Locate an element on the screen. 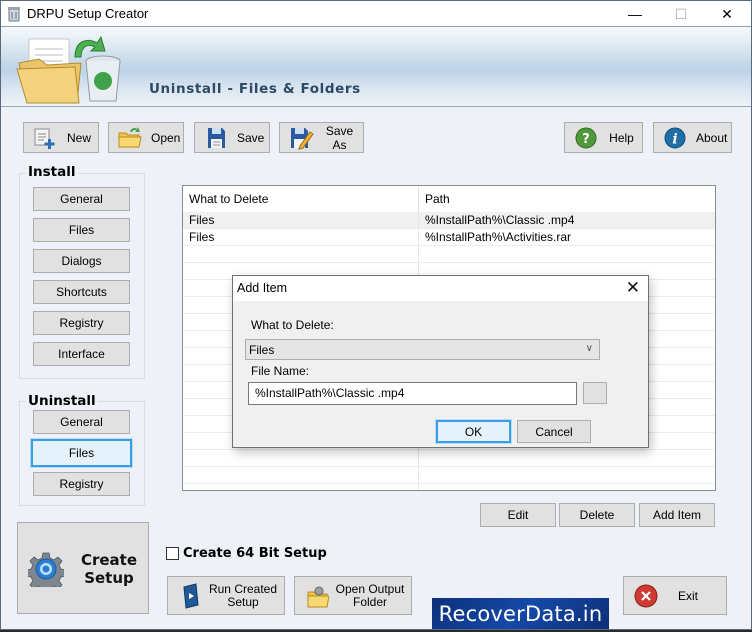 The image size is (752, 632). open-output-folder-button: Open Output Folder is located at coordinates (353, 595).